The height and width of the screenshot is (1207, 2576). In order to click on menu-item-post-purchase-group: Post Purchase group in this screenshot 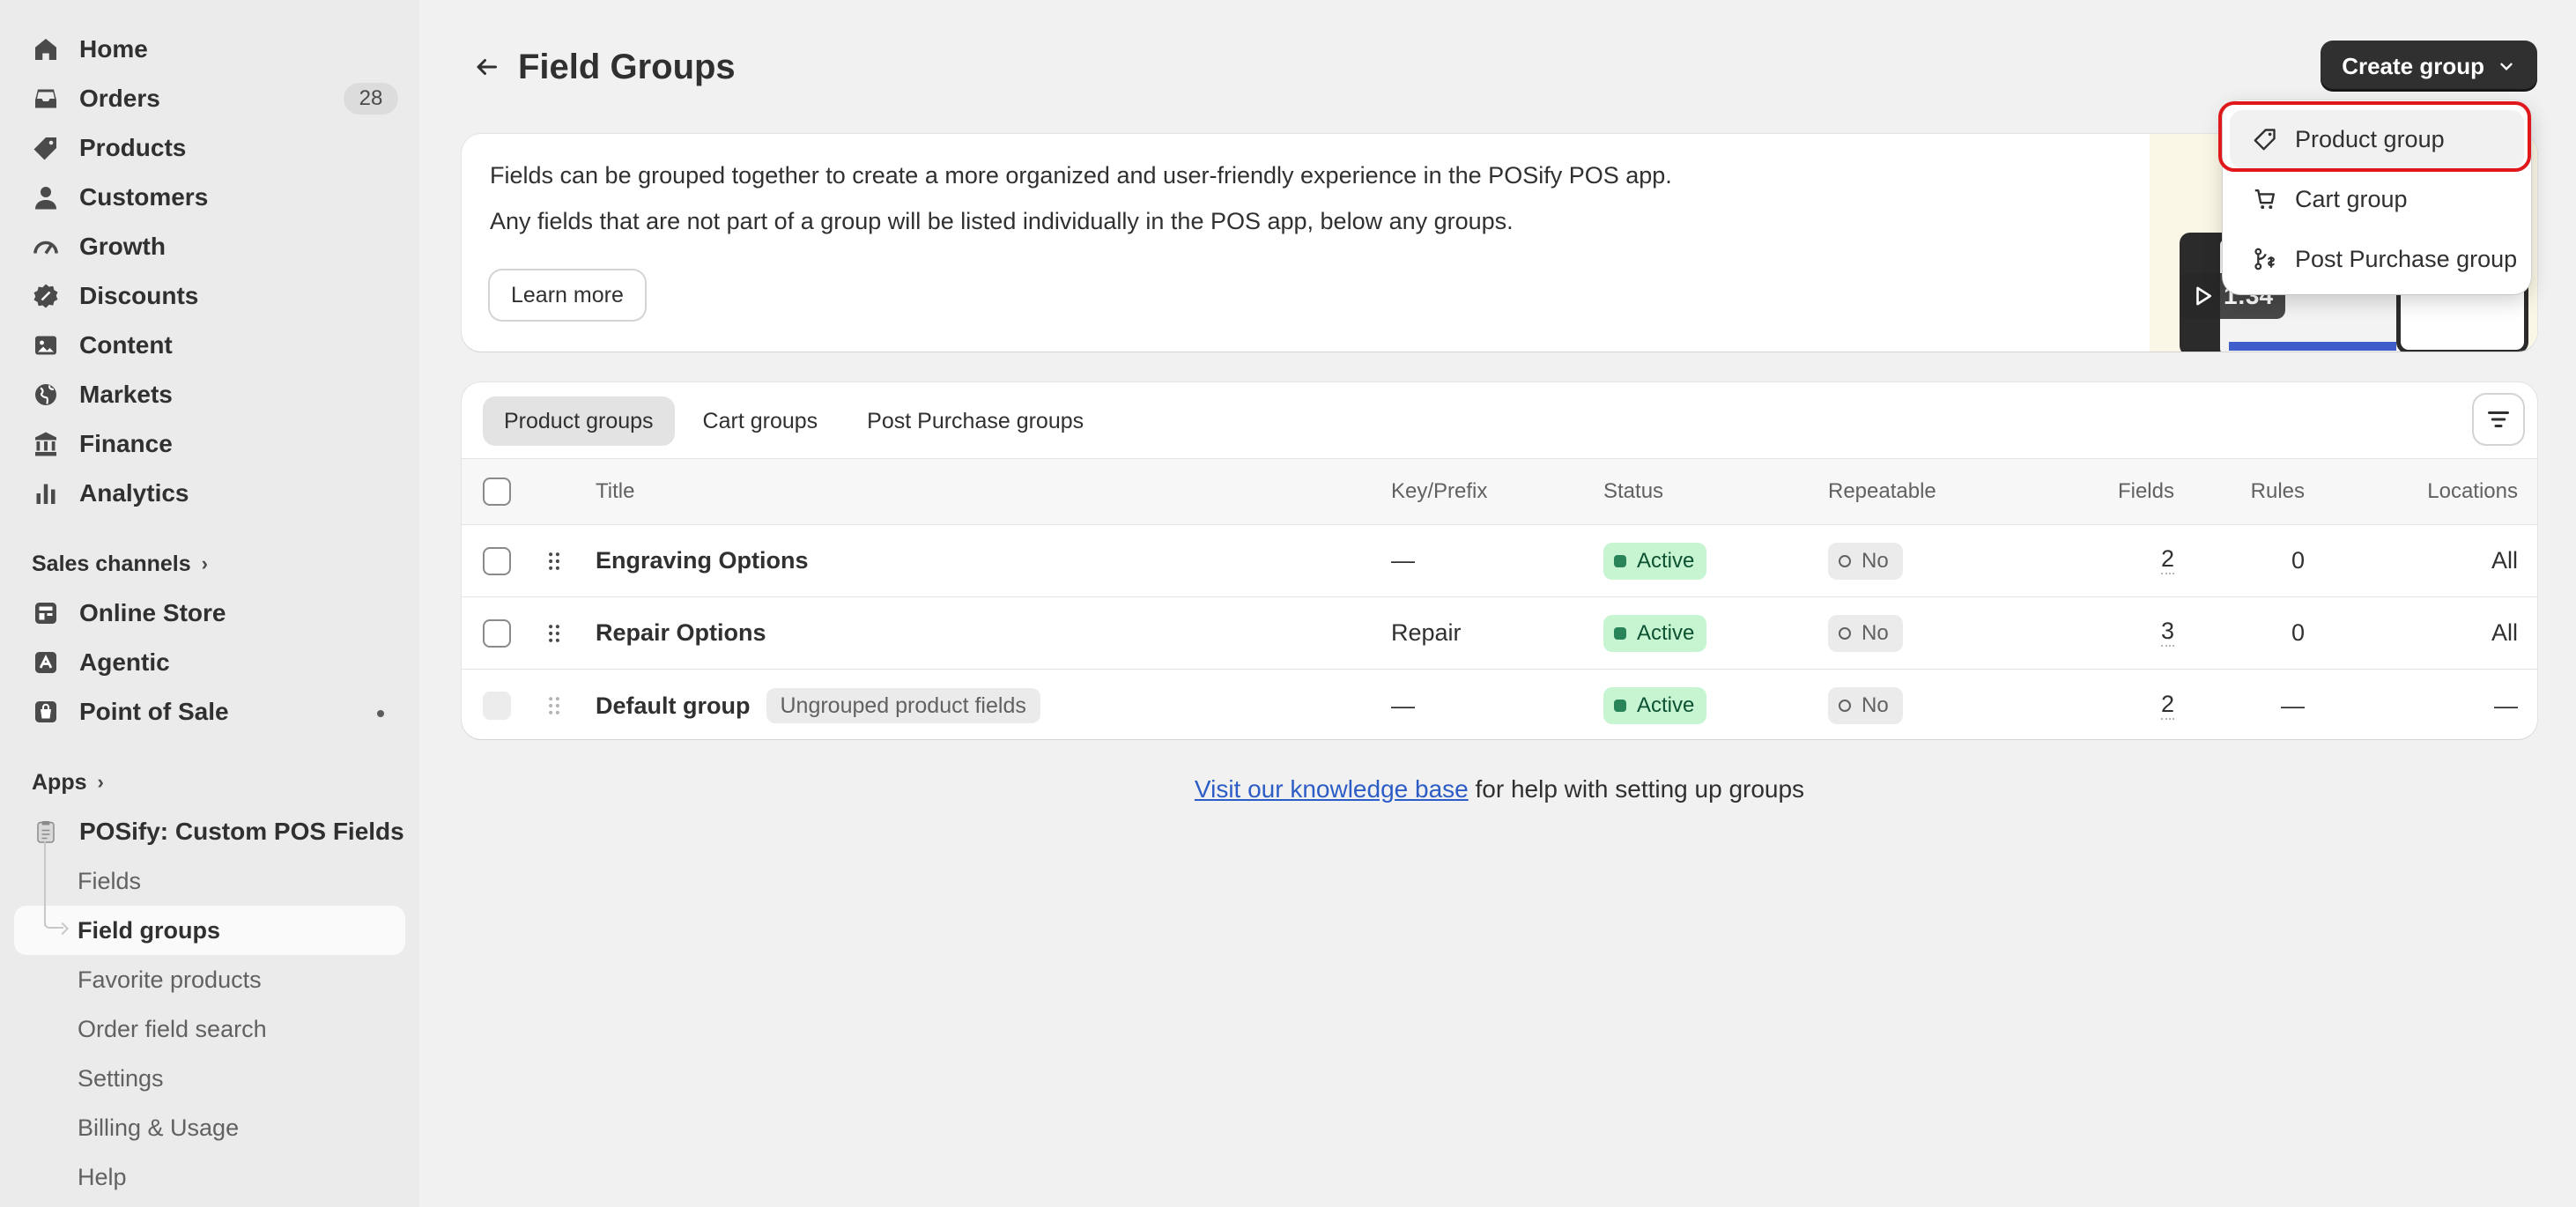, I will do `click(2377, 259)`.